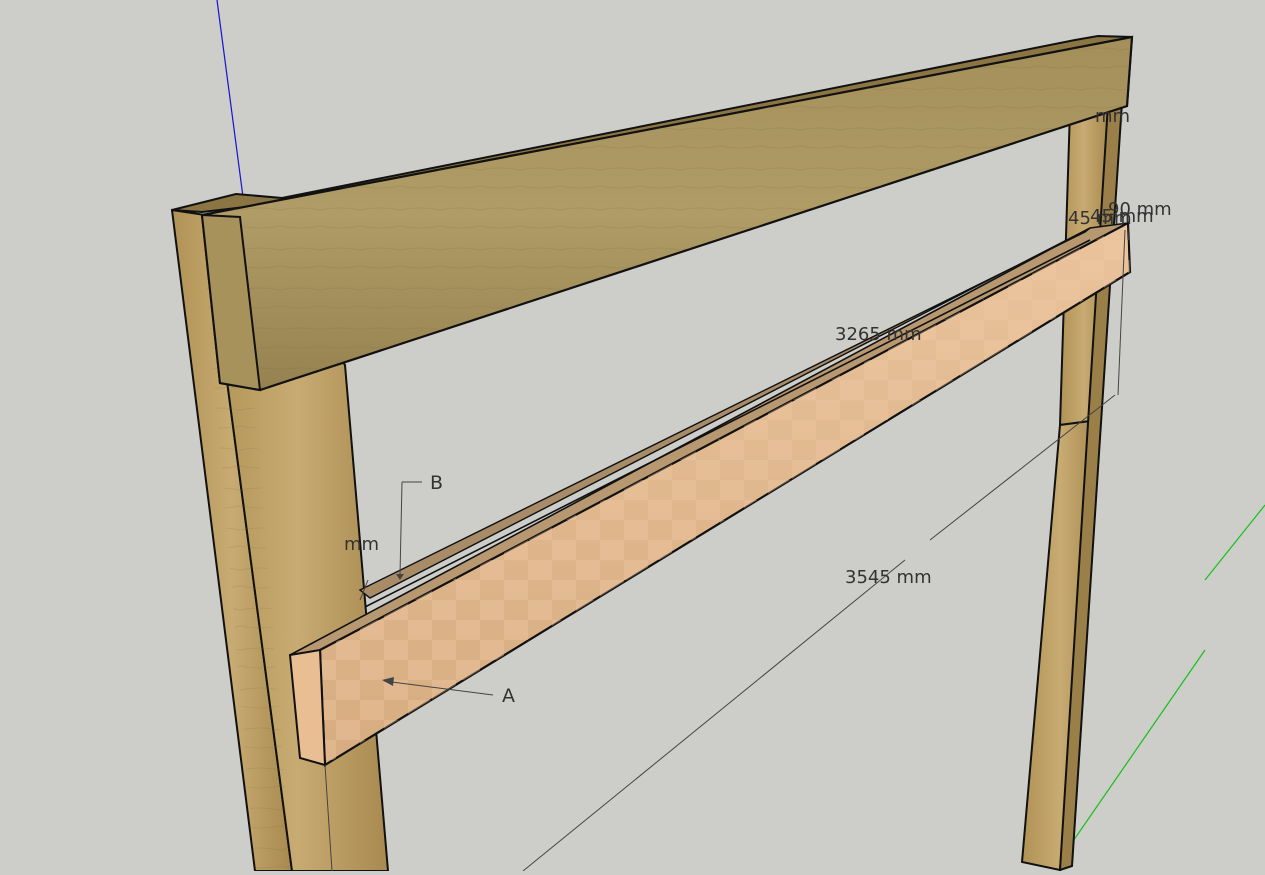 This screenshot has width=1265, height=875. What do you see at coordinates (1112, 116) in the screenshot?
I see `dim-top-right: mm` at bounding box center [1112, 116].